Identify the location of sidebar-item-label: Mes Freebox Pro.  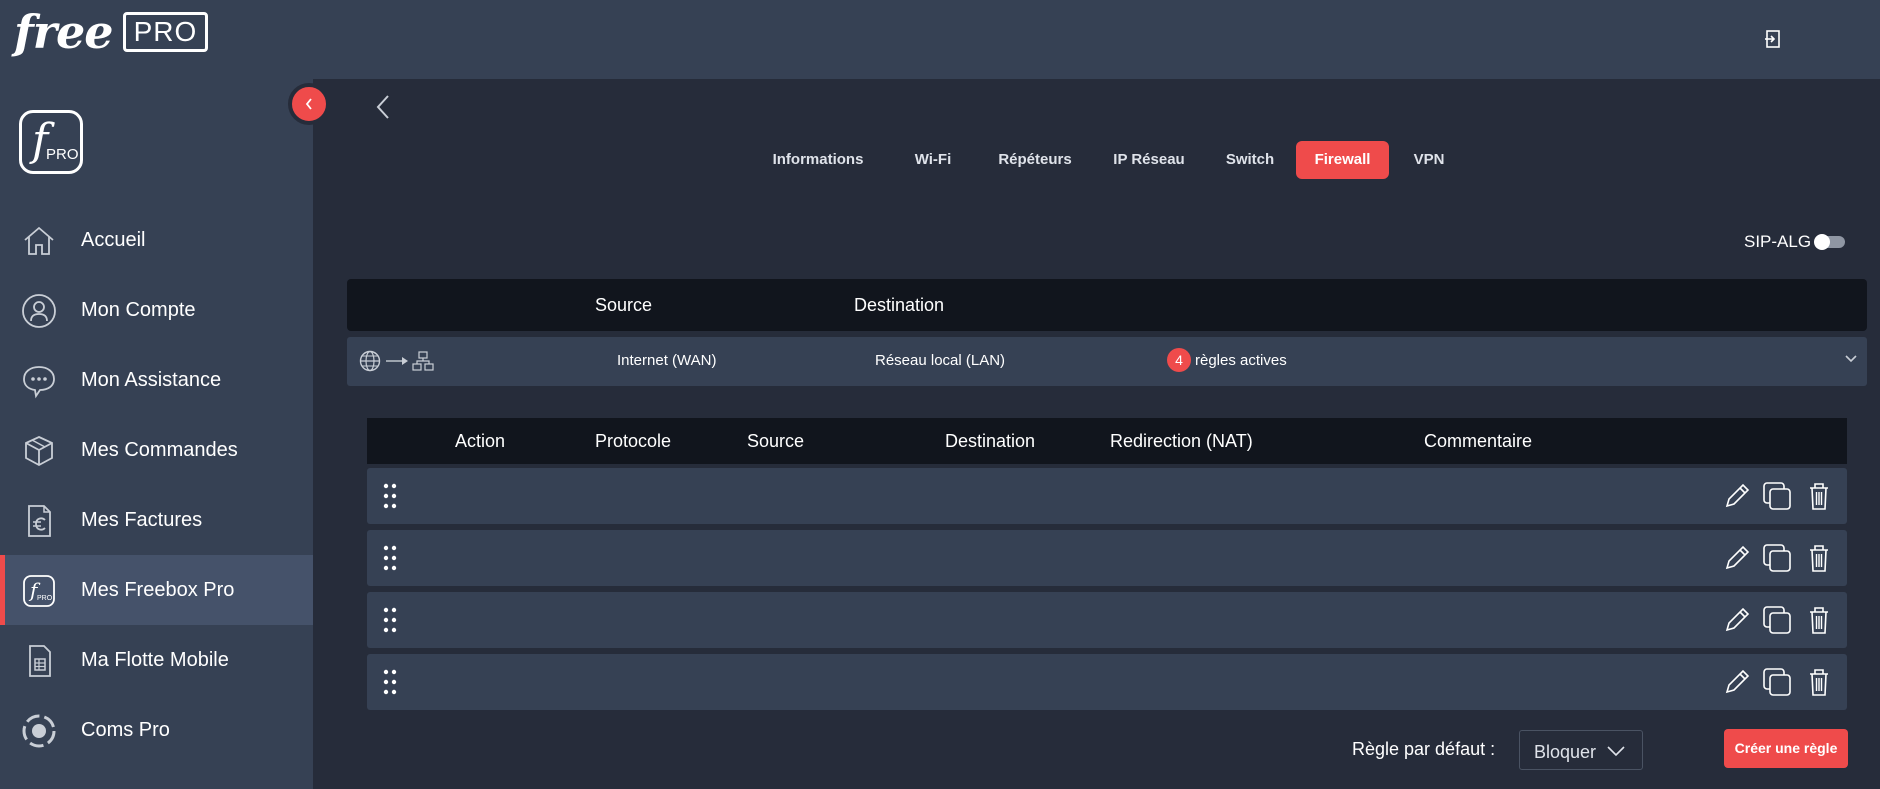
(158, 589).